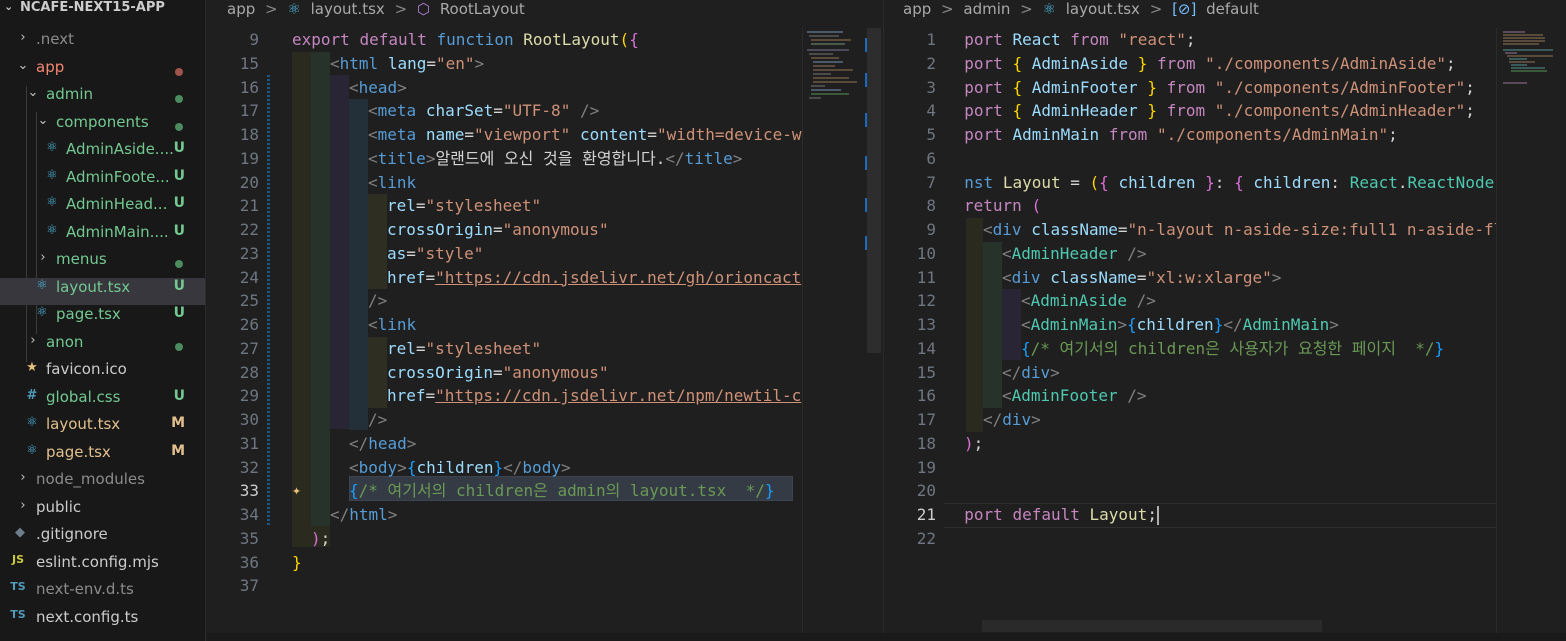 This screenshot has height=641, width=1566. I want to click on horizontal-scrollbar, so click(1152, 626).